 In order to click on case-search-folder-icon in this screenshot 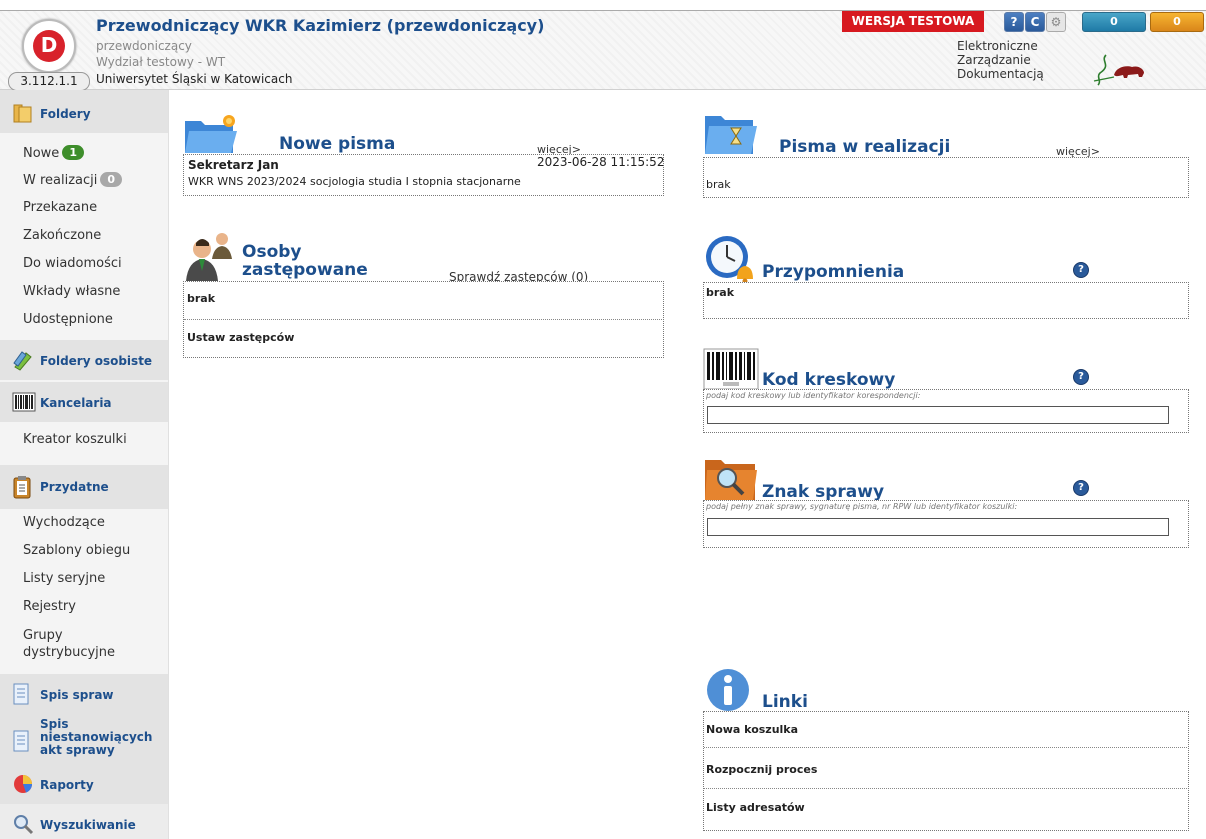, I will do `click(731, 480)`.